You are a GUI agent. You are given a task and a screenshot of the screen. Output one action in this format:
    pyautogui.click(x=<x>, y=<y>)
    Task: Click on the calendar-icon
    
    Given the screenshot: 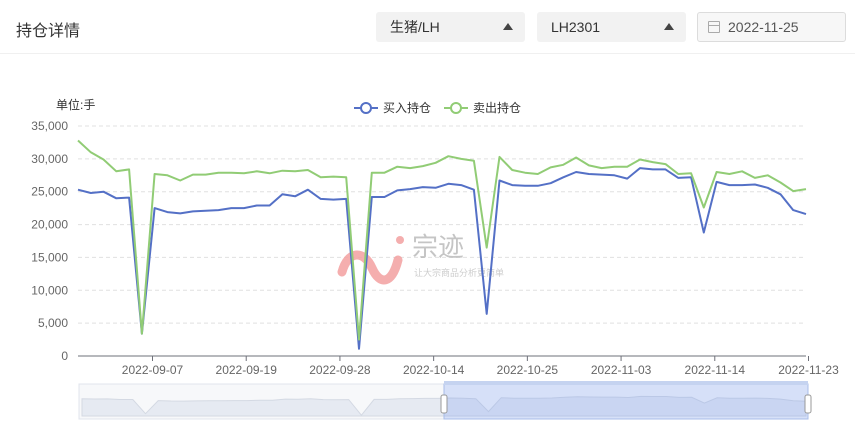 What is the action you would take?
    pyautogui.click(x=714, y=27)
    